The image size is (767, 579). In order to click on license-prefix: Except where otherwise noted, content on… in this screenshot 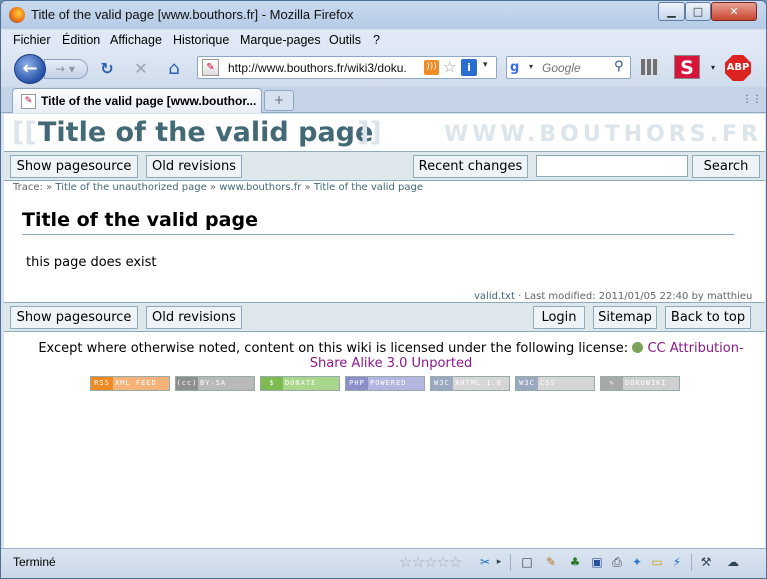, I will do `click(333, 348)`.